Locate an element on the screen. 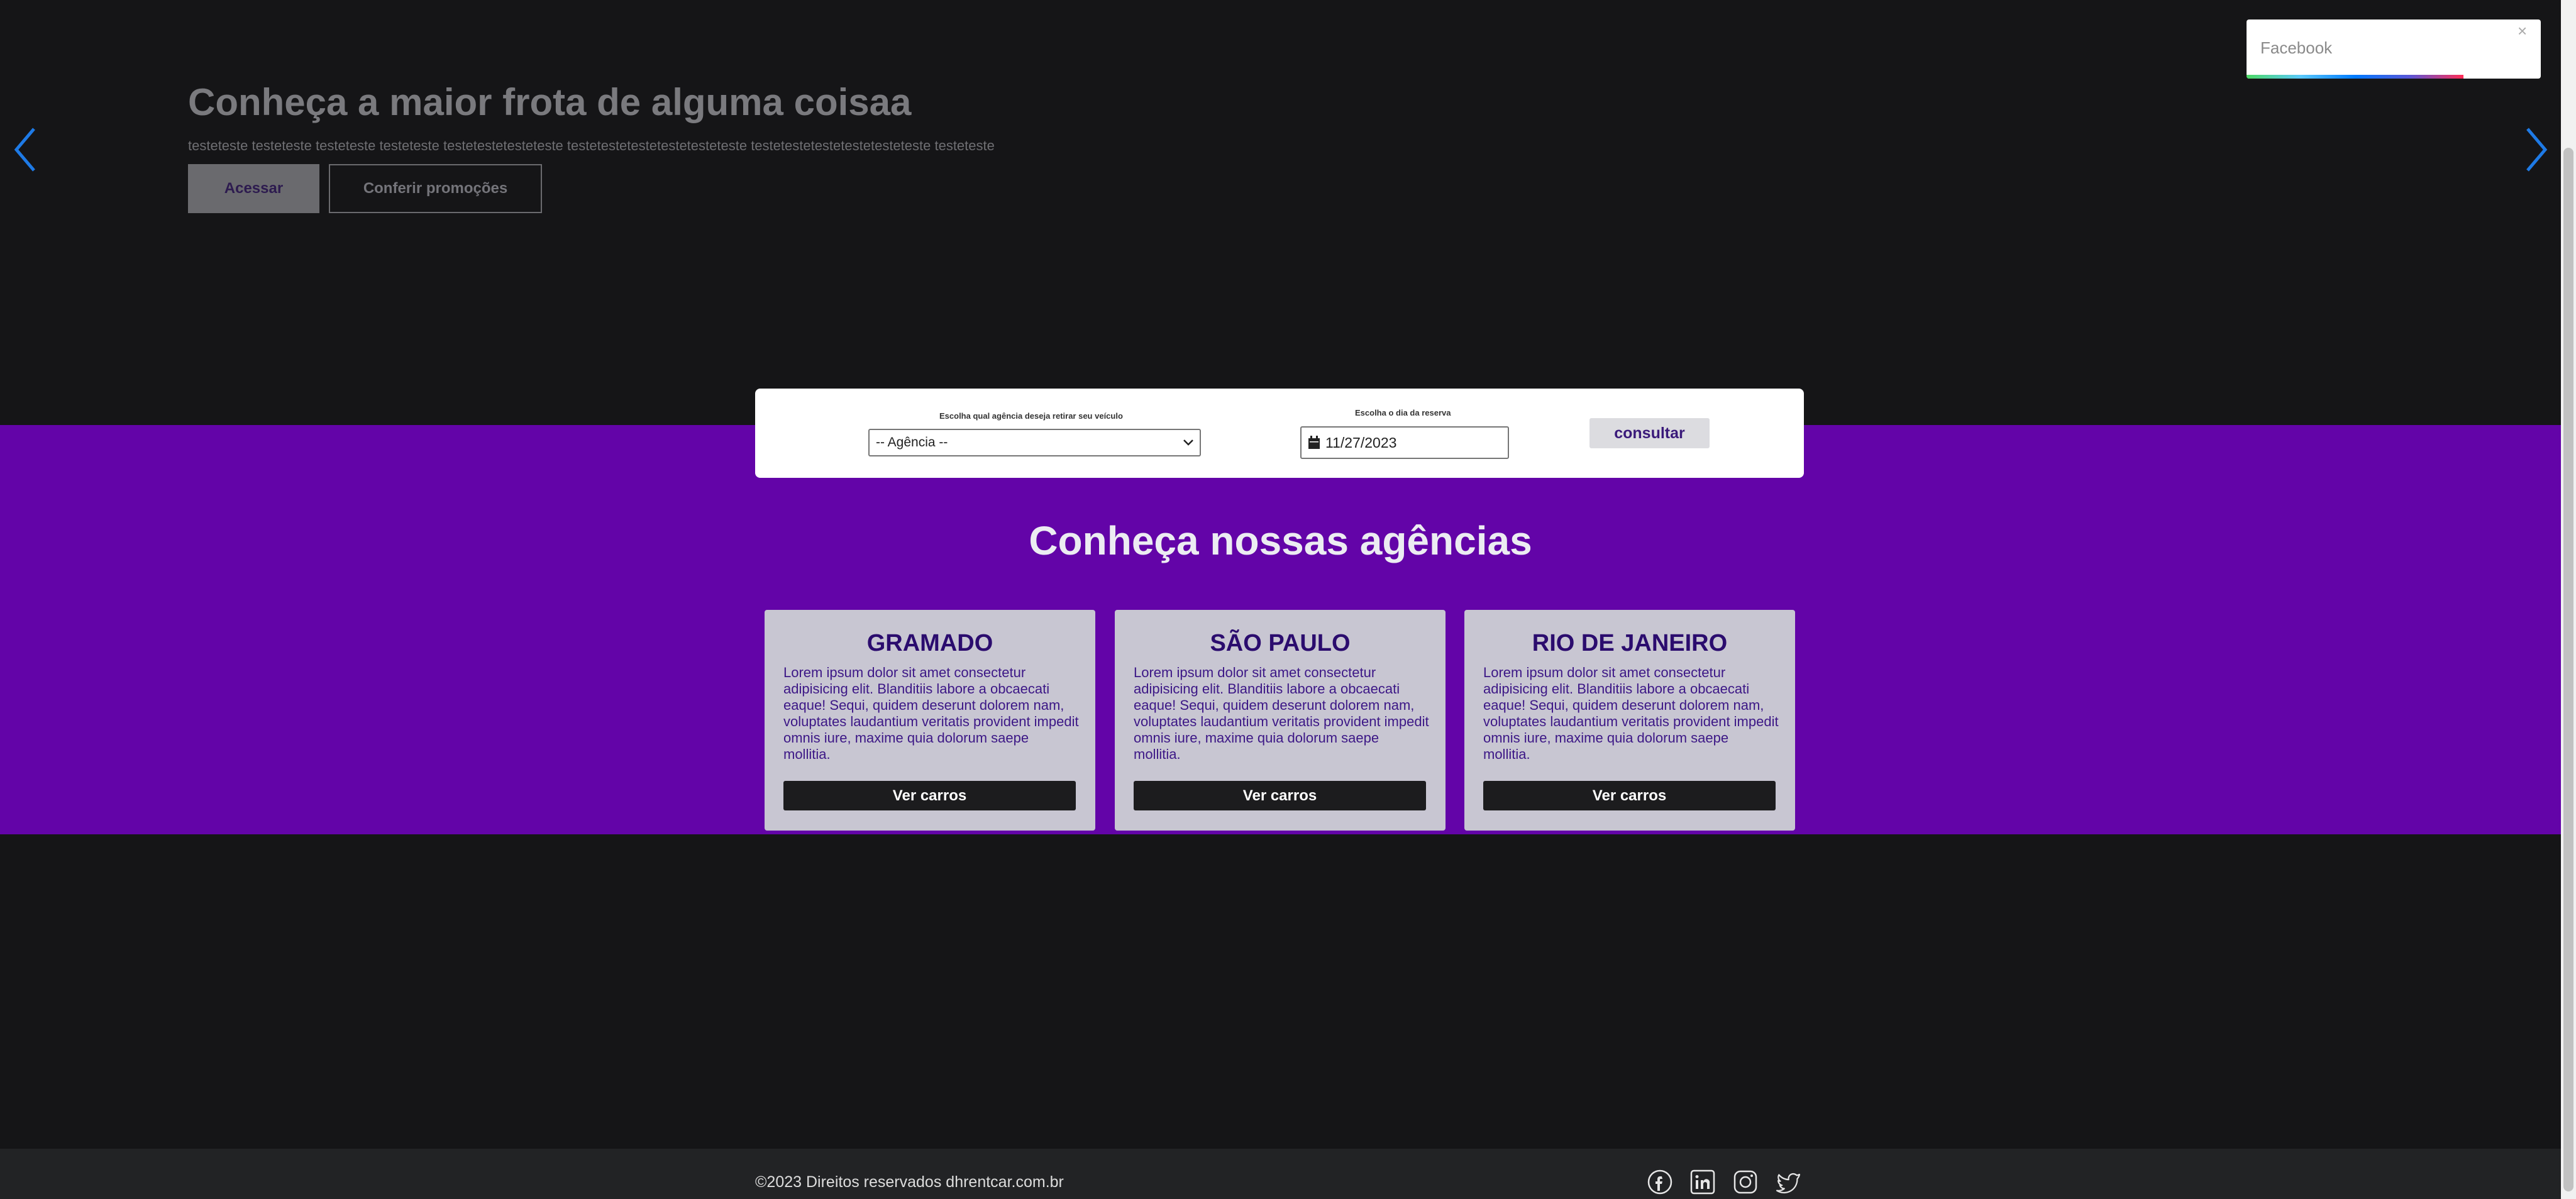 This screenshot has width=2576, height=1199. scrollbar-thumb is located at coordinates (2568, 669).